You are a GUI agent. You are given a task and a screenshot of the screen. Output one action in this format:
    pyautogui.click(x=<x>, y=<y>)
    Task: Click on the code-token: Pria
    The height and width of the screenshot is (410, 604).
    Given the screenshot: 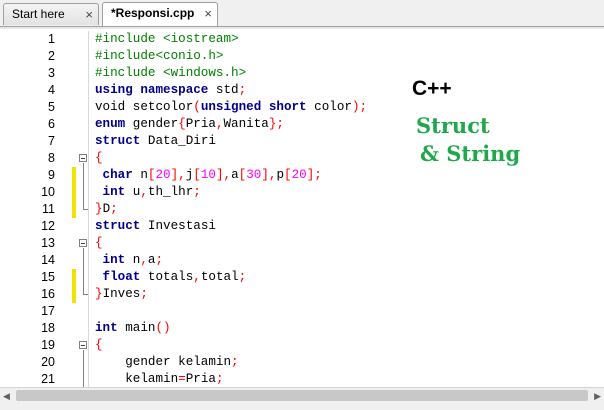 What is the action you would take?
    pyautogui.click(x=200, y=124)
    